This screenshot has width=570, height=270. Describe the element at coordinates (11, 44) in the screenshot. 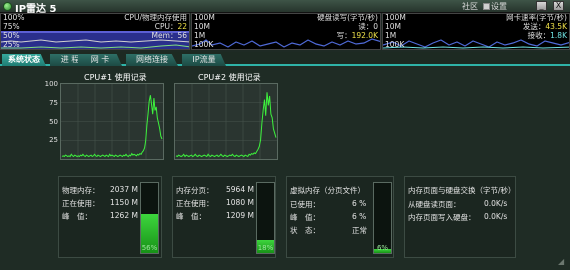

I see `mini-cpu-scale-25: 25%` at that location.